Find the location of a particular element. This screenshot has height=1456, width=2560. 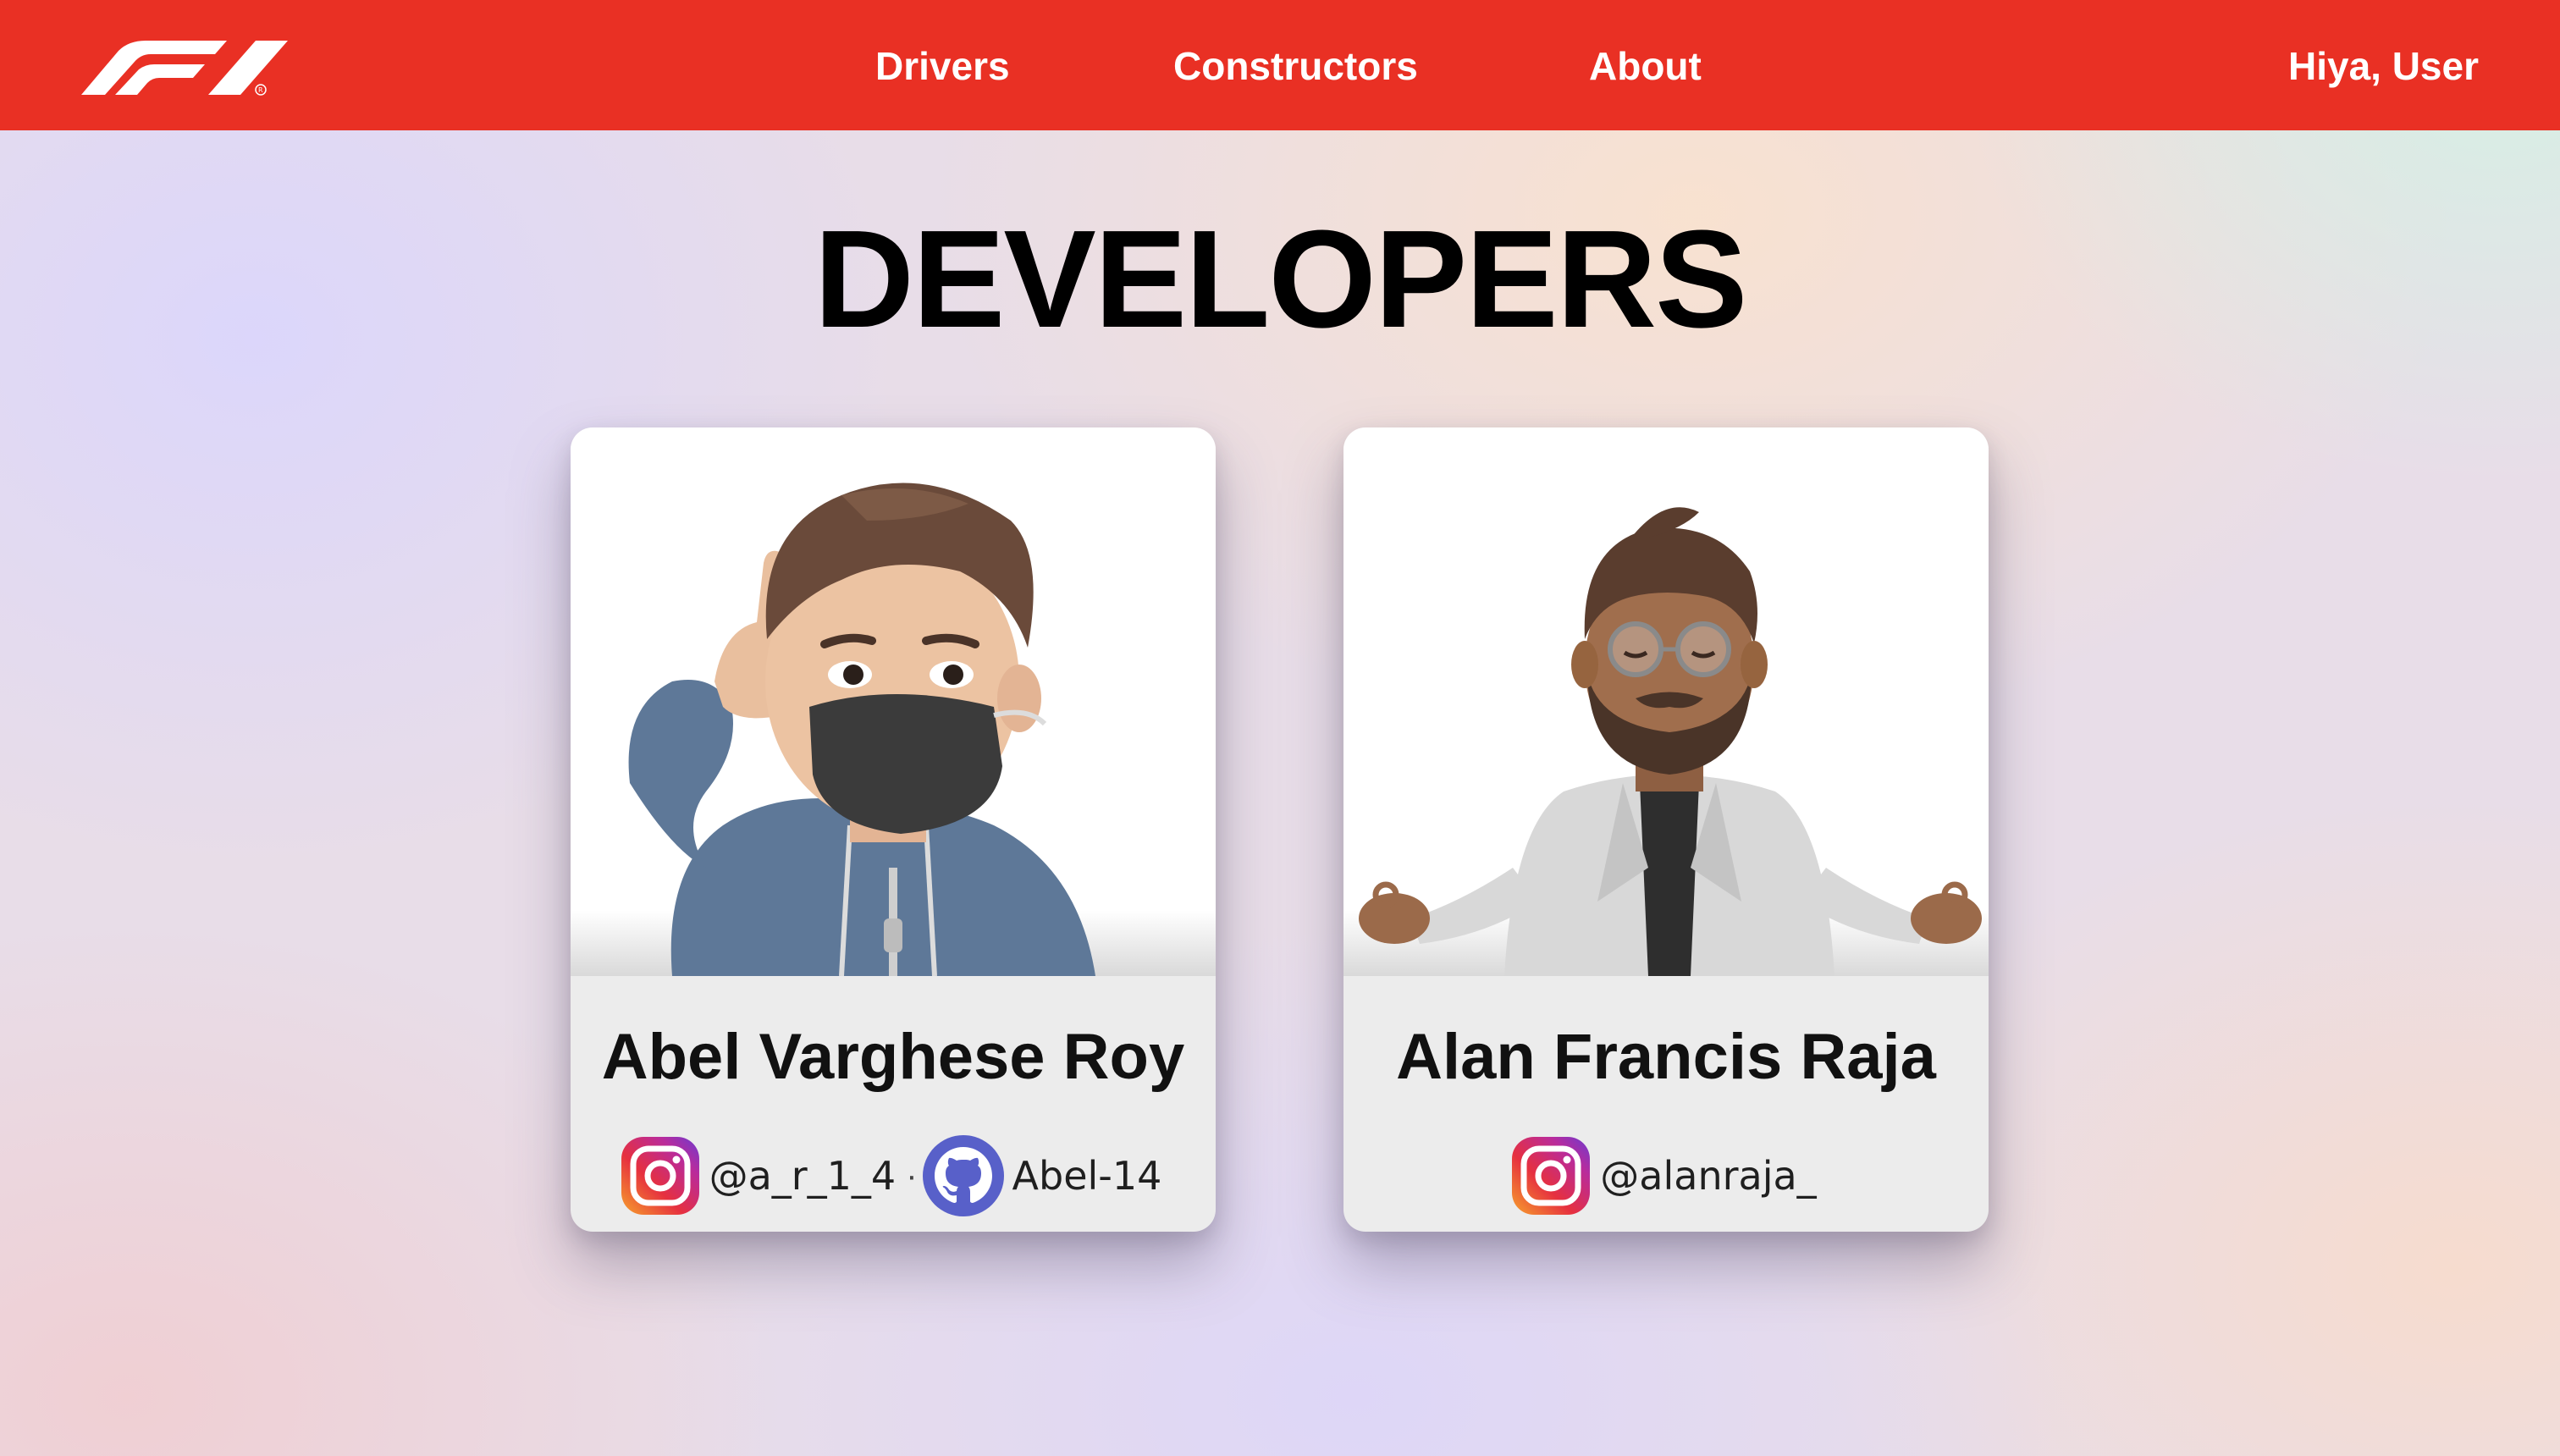

instagram-link: @a_r_1_4 is located at coordinates (760, 1175).